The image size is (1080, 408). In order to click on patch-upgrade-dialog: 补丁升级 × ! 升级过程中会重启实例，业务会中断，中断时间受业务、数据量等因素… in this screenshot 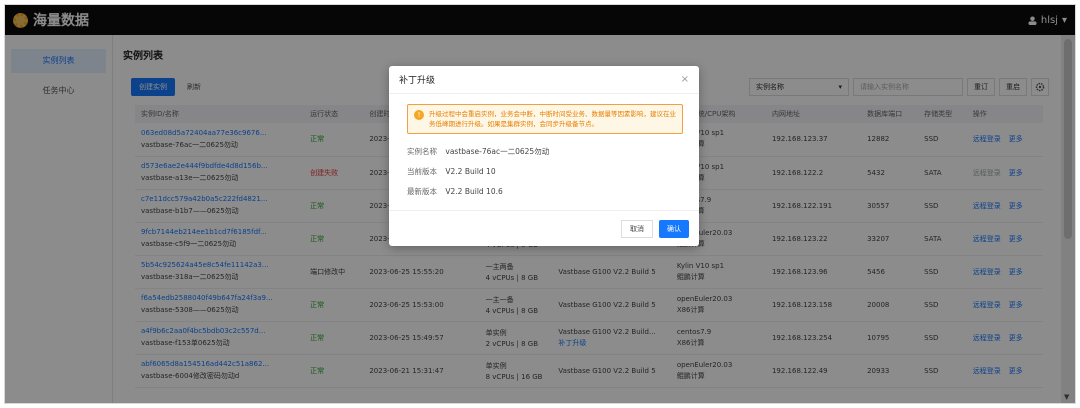, I will do `click(544, 156)`.